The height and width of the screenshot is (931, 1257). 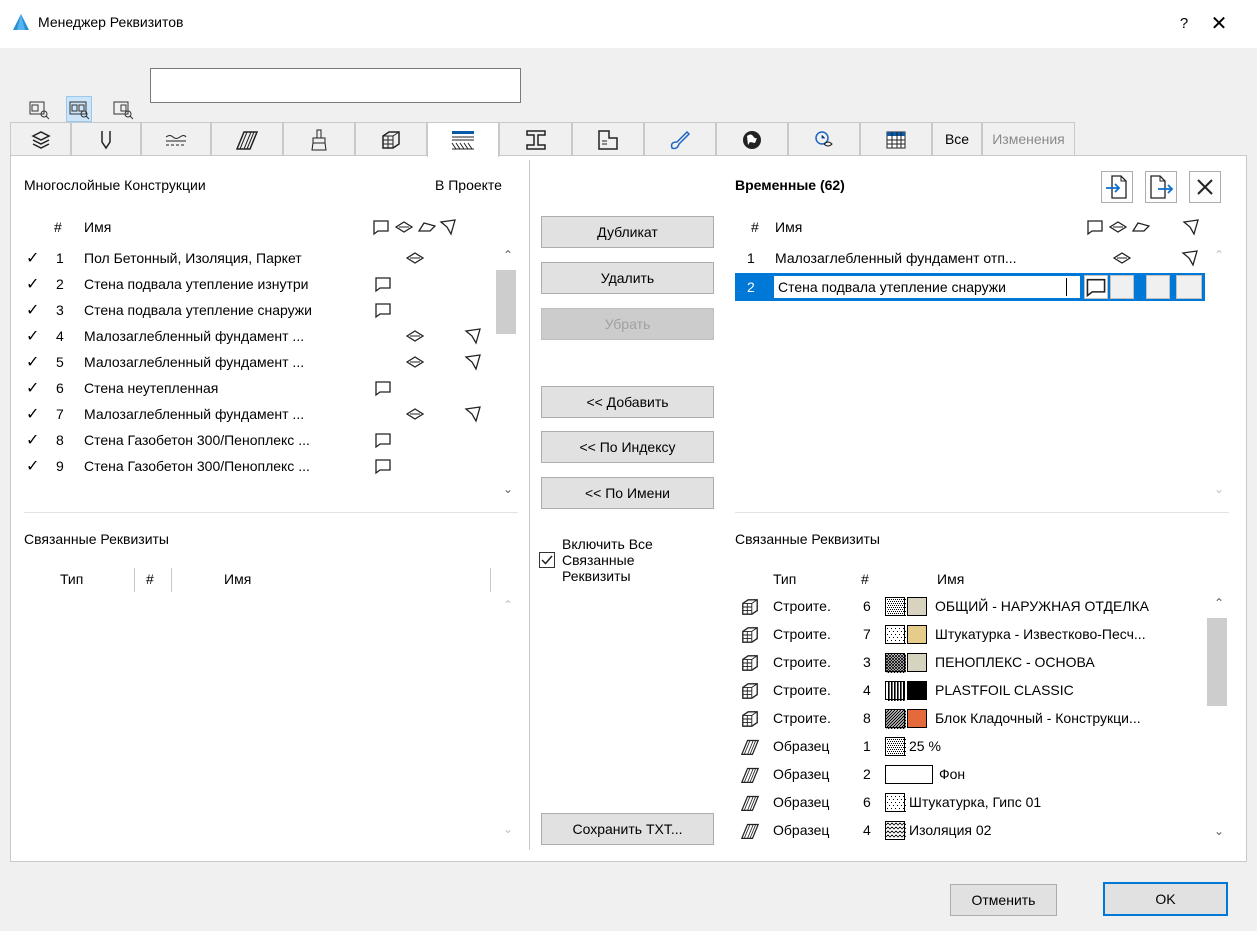 I want to click on cancel-button: Отменить, so click(x=1003, y=900).